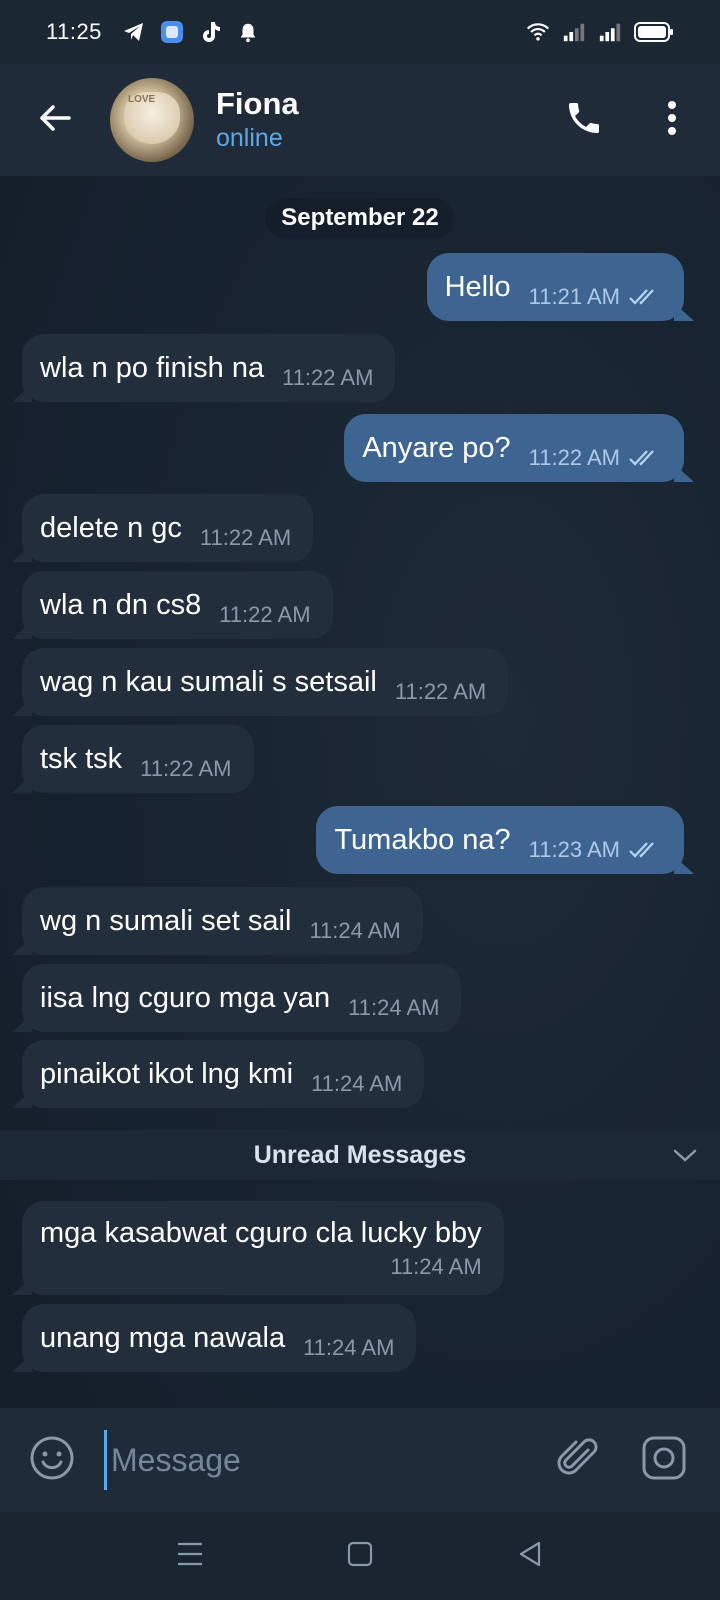 Image resolution: width=720 pixels, height=1600 pixels. I want to click on message-outgoing: Tumakbo na? 11:23 AM, so click(500, 840).